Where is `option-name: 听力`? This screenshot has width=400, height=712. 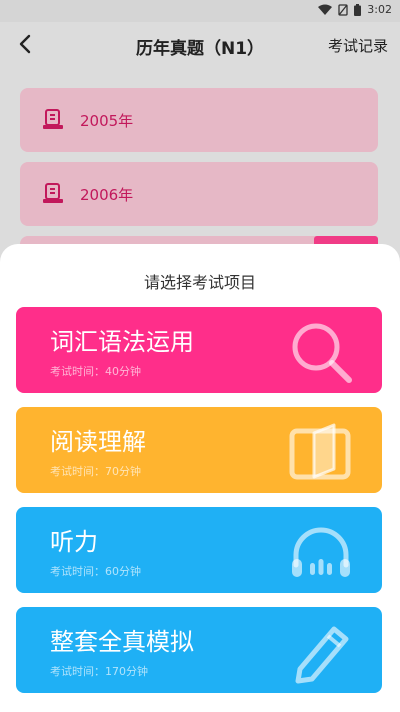
option-name: 听力 is located at coordinates (74, 542).